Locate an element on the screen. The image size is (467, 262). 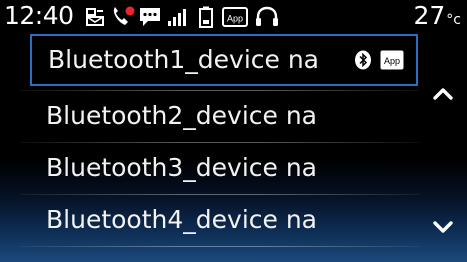
sms-icon is located at coordinates (95, 17).